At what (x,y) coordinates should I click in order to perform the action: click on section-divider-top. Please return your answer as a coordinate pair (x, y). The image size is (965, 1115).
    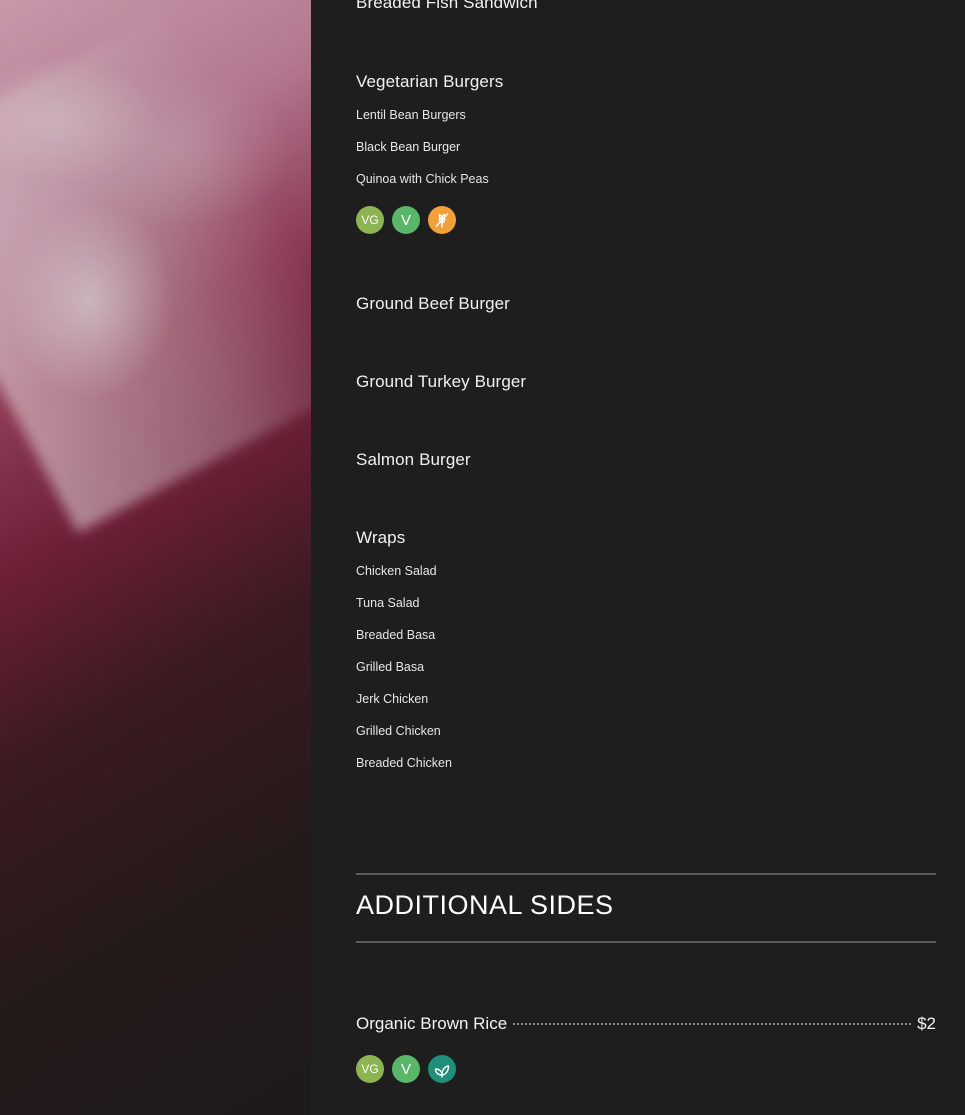
    Looking at the image, I should click on (646, 874).